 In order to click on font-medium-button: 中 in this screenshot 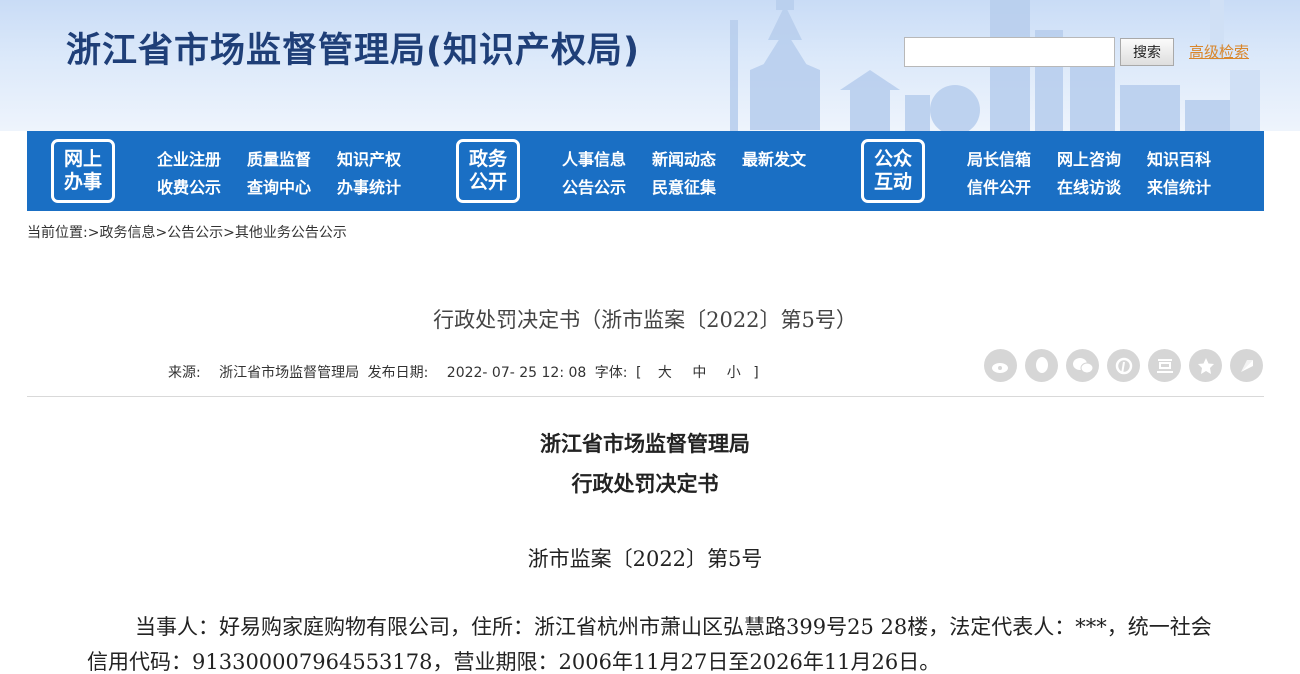, I will do `click(699, 373)`.